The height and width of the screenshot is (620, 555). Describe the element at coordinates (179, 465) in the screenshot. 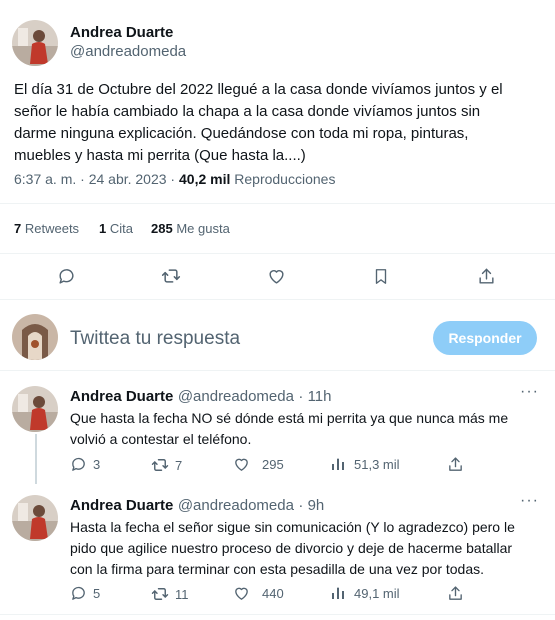

I see `reply-retweets-count: 7` at that location.